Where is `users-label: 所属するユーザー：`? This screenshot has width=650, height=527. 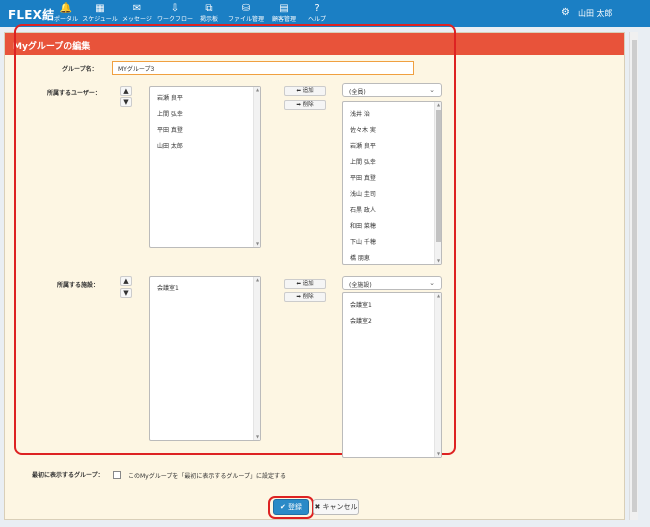
users-label: 所属するユーザー： is located at coordinates (74, 93).